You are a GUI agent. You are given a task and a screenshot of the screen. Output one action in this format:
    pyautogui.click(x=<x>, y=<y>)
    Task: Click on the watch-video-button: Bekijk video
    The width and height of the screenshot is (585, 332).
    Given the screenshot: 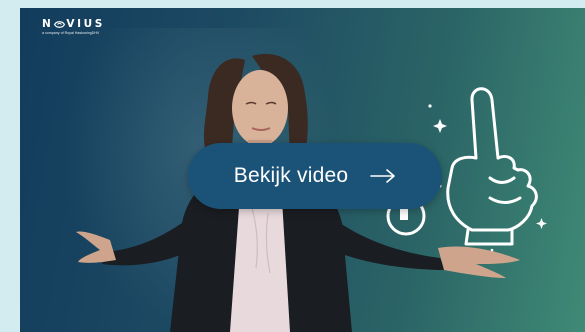 What is the action you would take?
    pyautogui.click(x=315, y=176)
    